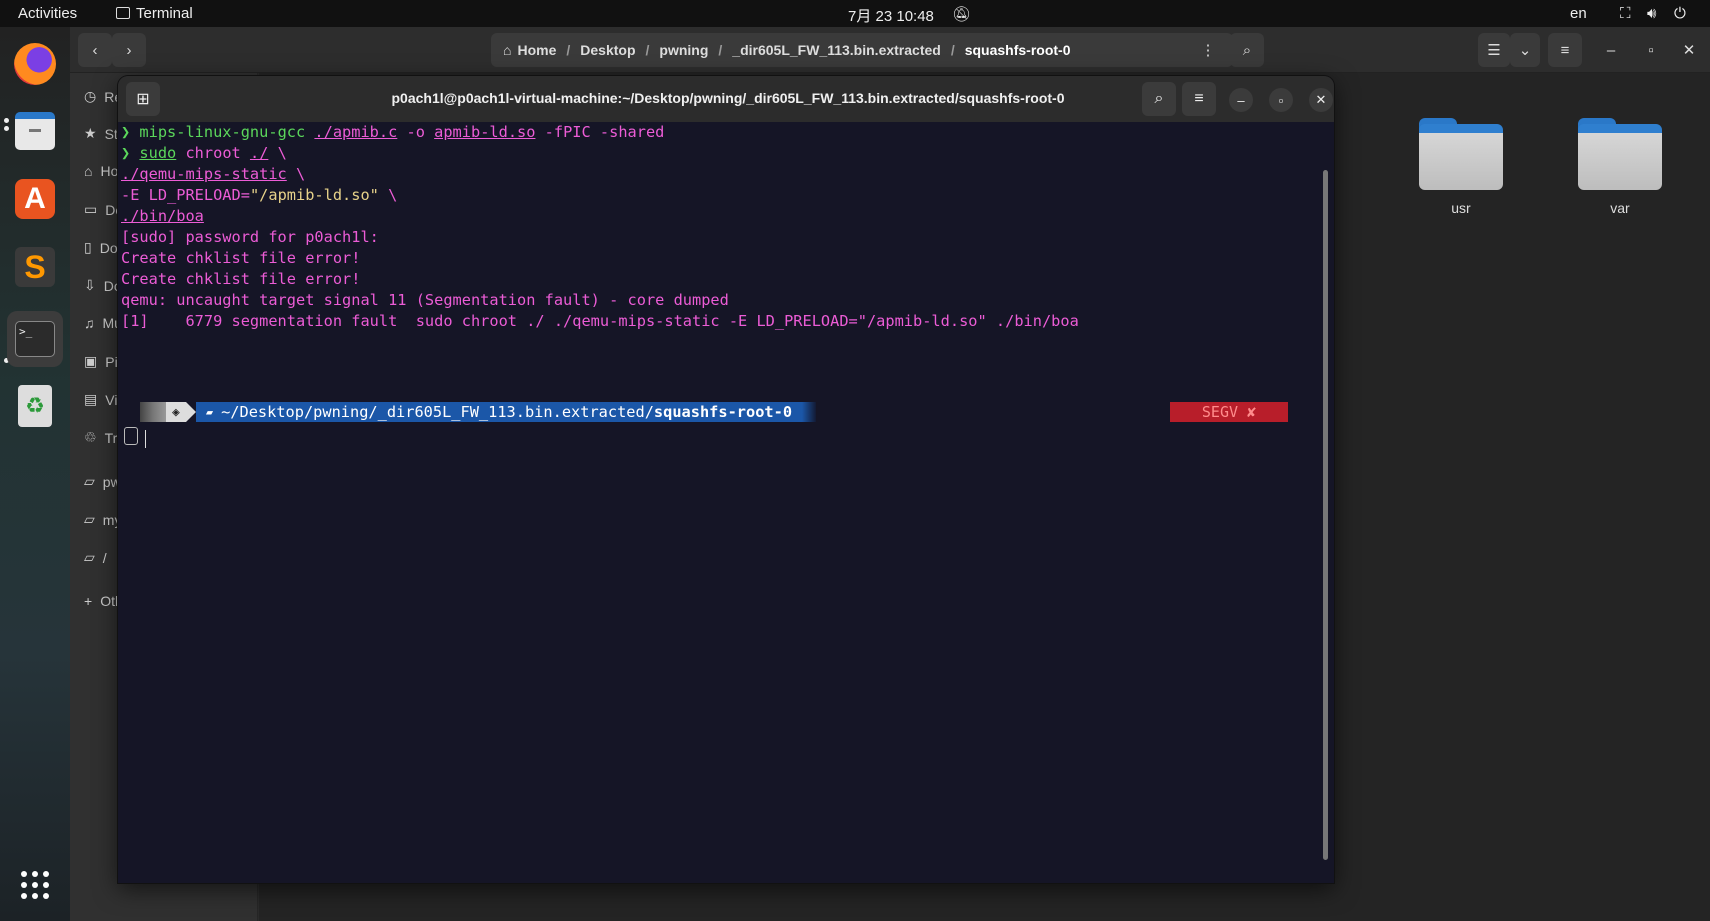 The height and width of the screenshot is (921, 1710). I want to click on crumb-desktop: Desktop, so click(607, 50).